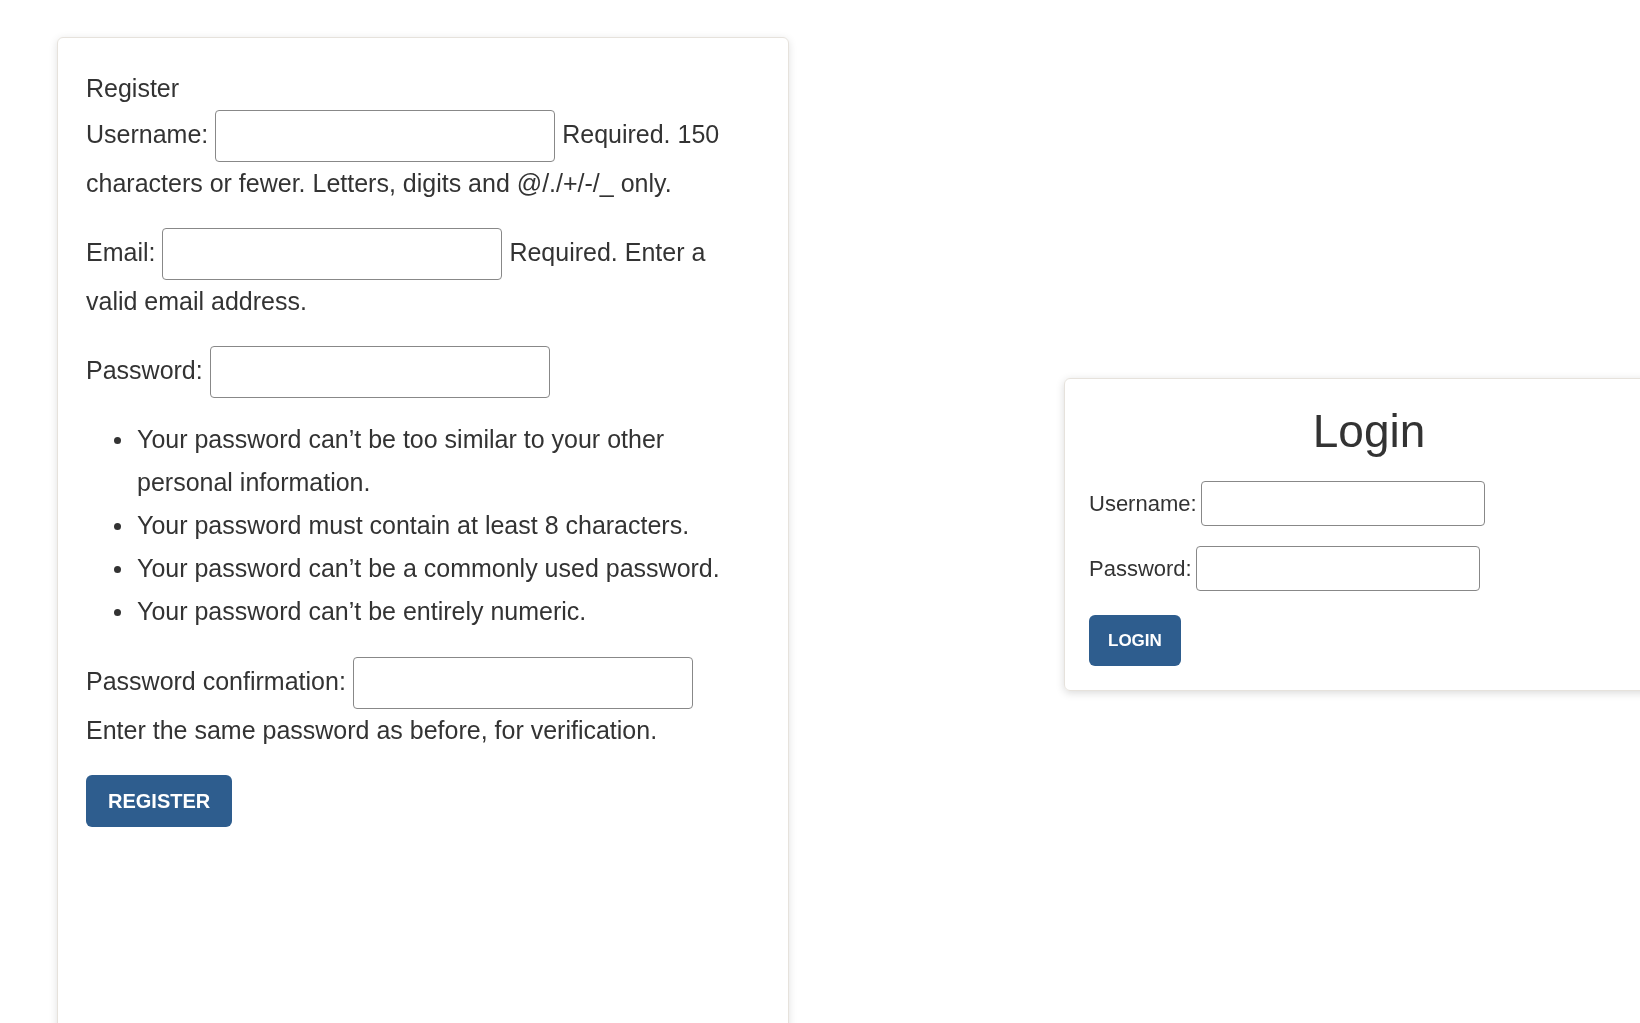  Describe the element at coordinates (133, 88) in the screenshot. I see `register-title: Register` at that location.